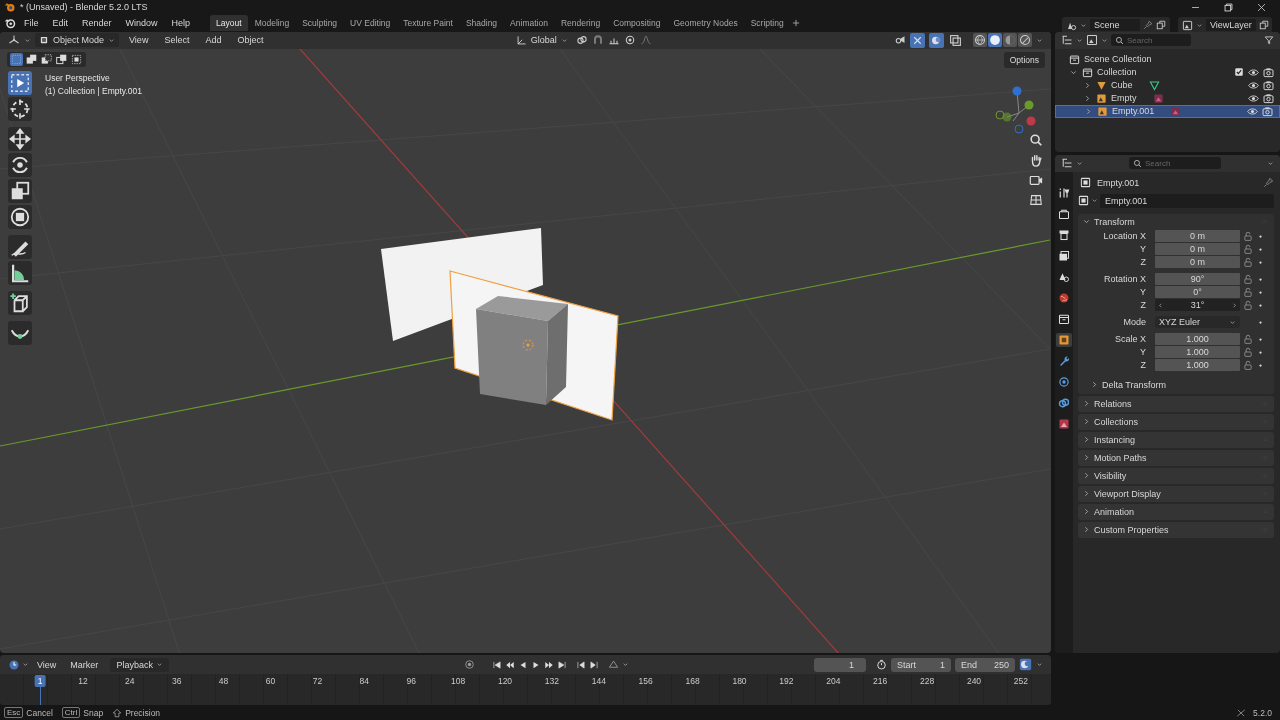 The height and width of the screenshot is (720, 1280). Describe the element at coordinates (16, 59) in the screenshot. I see `select-mode-new-icon` at that location.